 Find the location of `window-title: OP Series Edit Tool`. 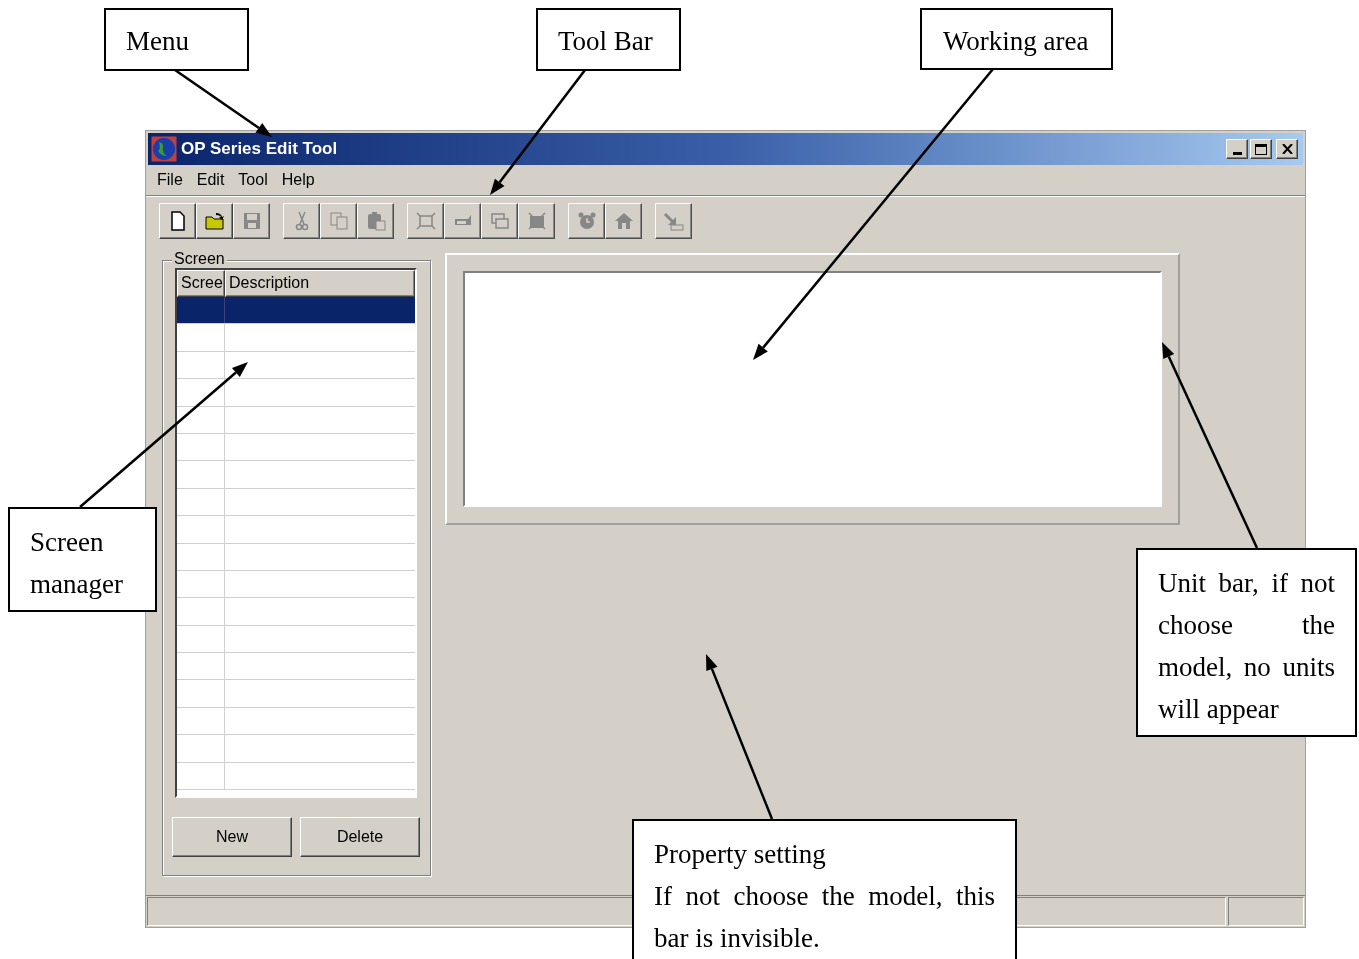

window-title: OP Series Edit Tool is located at coordinates (259, 149).